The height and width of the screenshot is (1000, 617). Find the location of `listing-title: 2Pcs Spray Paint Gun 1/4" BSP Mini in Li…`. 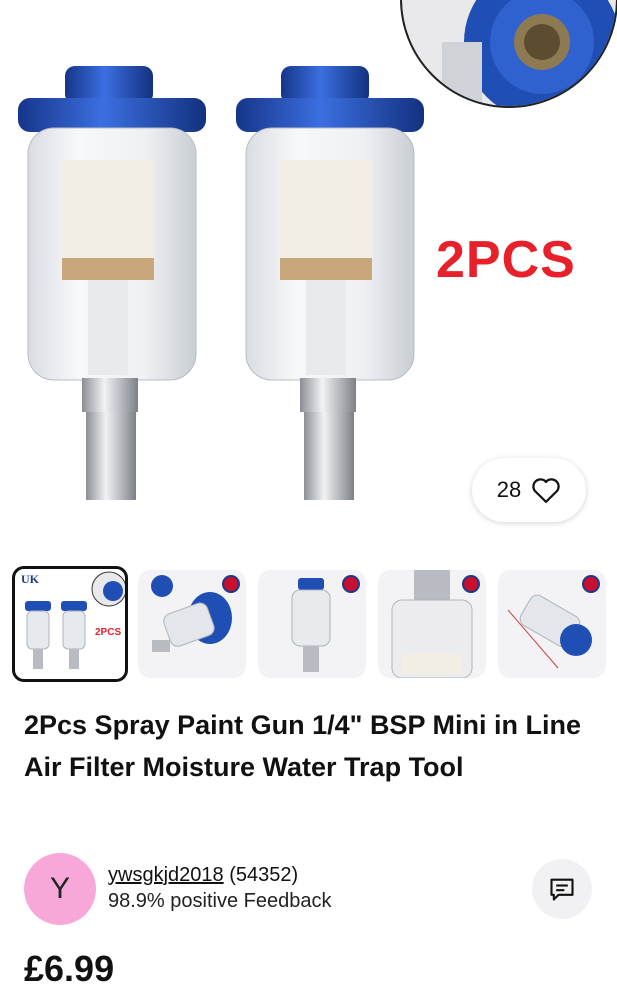

listing-title: 2Pcs Spray Paint Gun 1/4" BSP Mini in Li… is located at coordinates (302, 746).